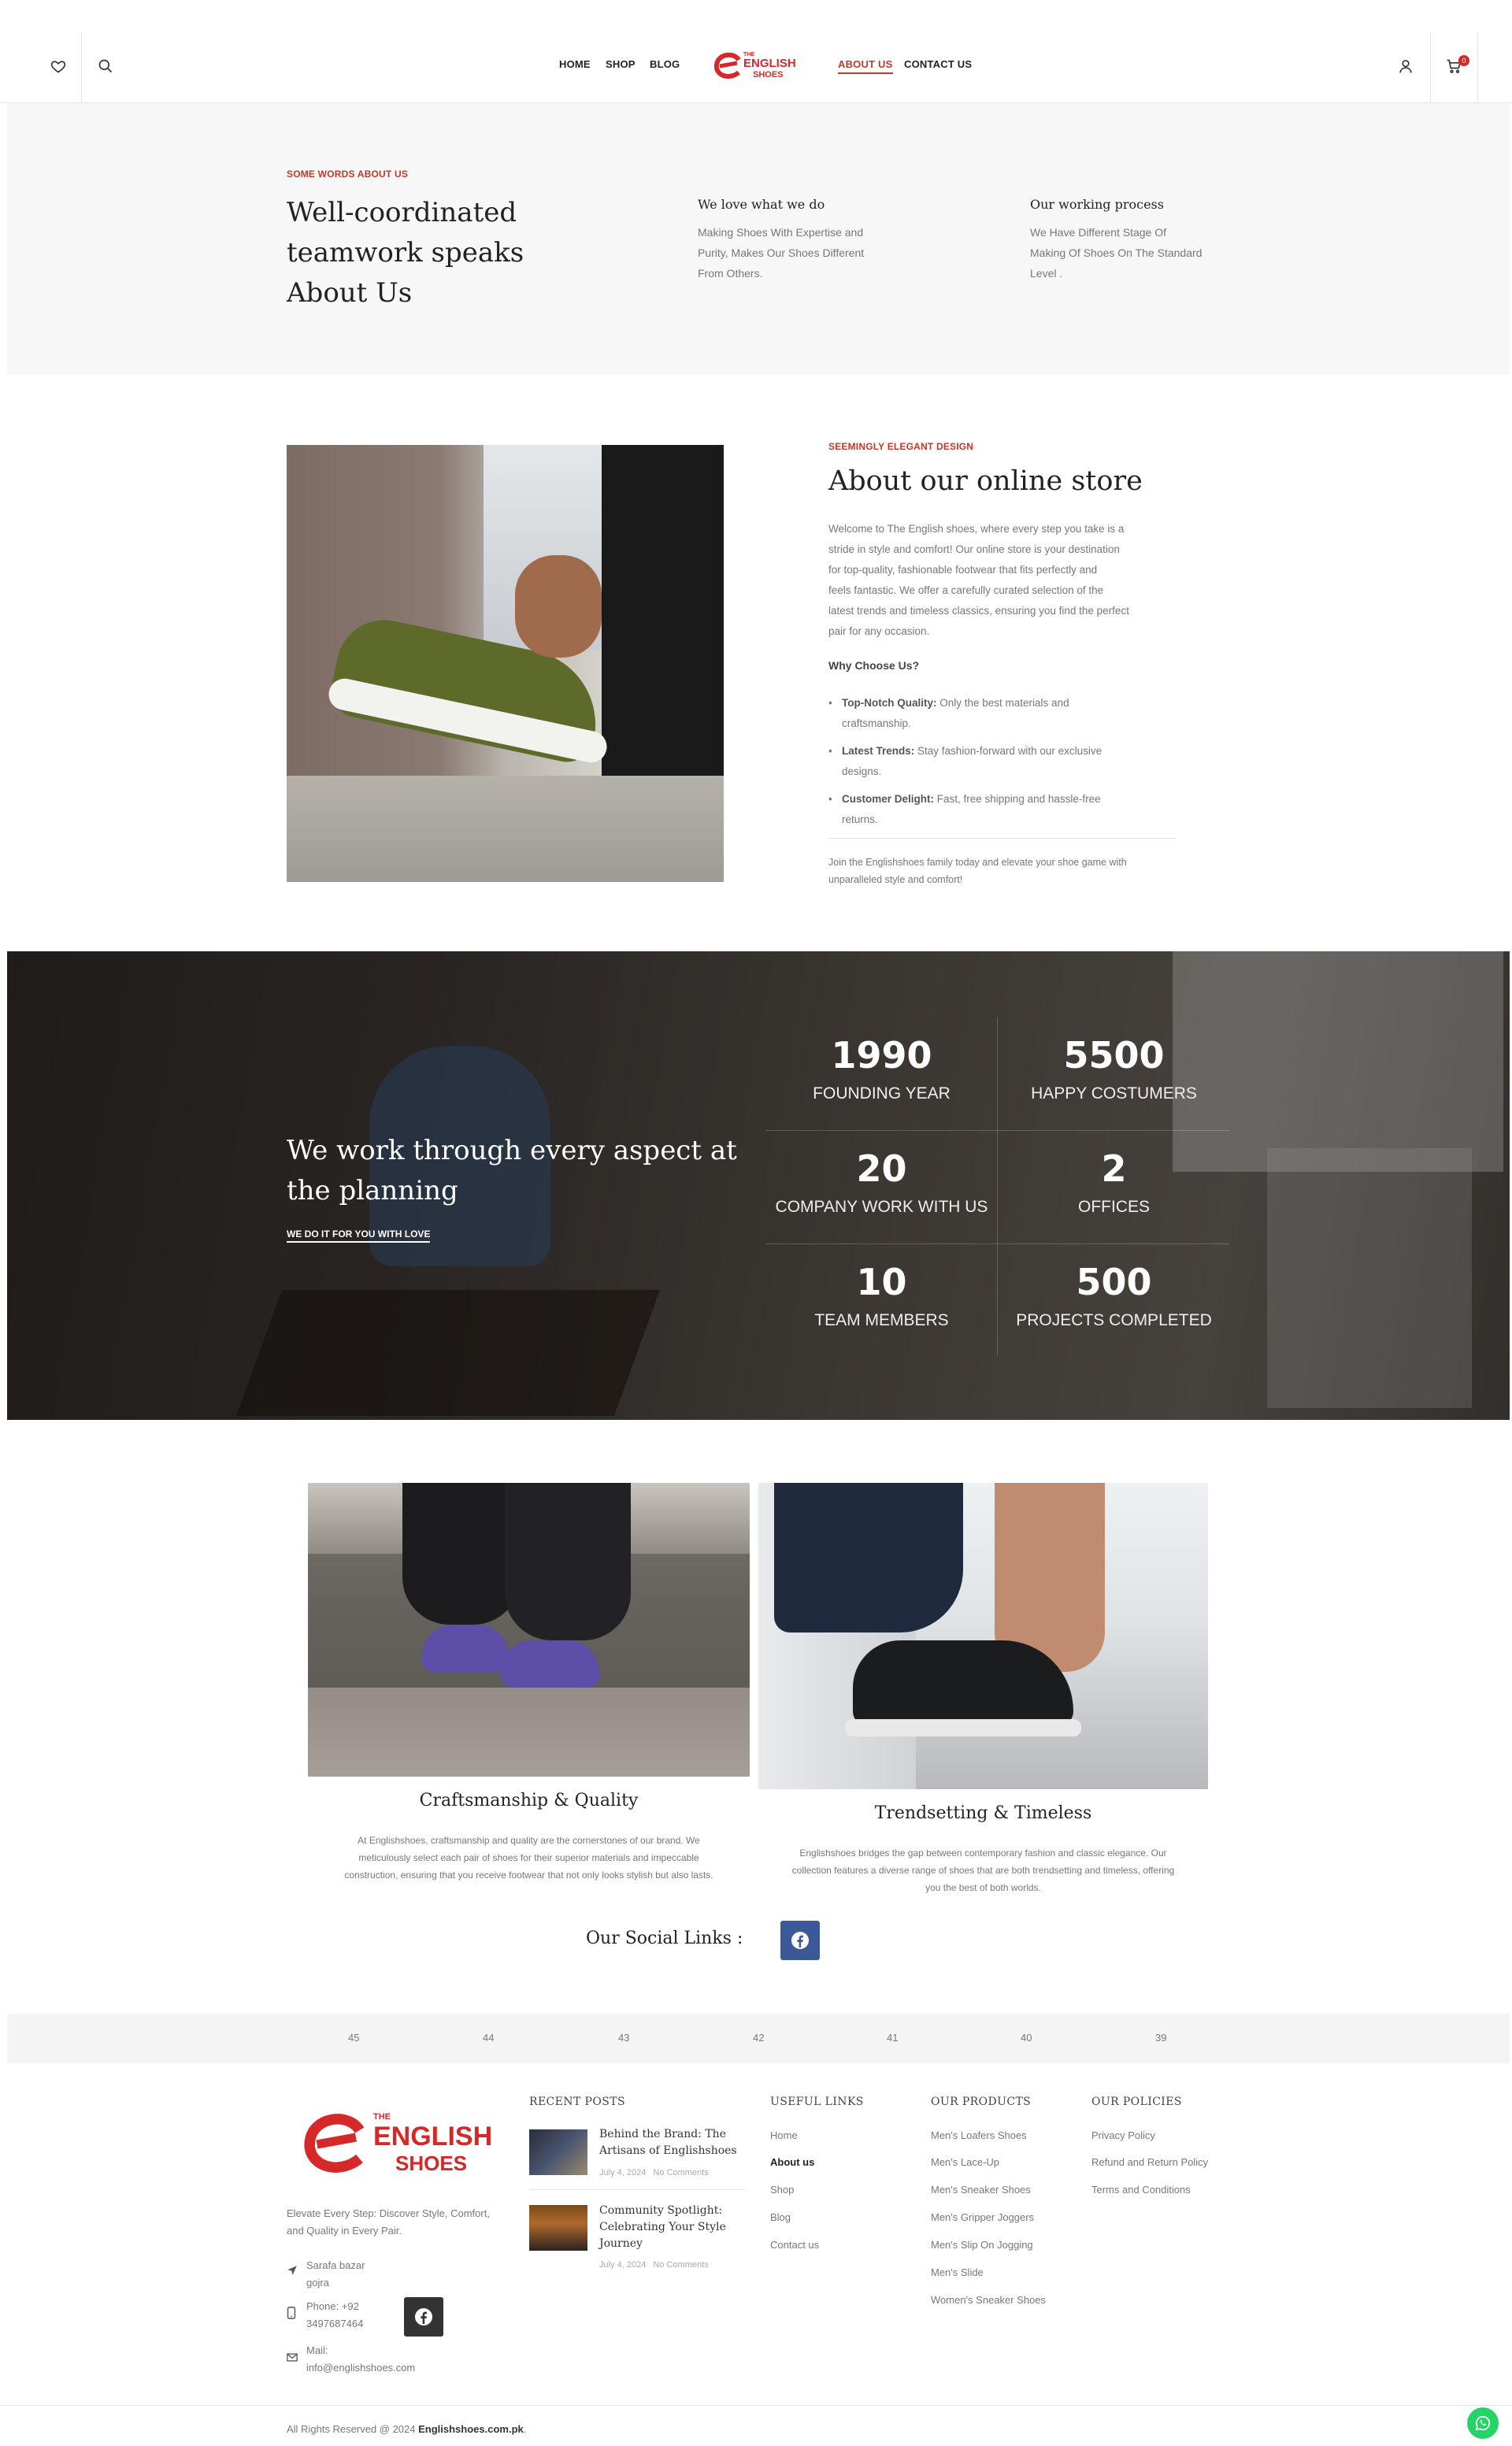 This screenshot has width=1512, height=2446. What do you see at coordinates (292, 2272) in the screenshot?
I see `location-pin-icon` at bounding box center [292, 2272].